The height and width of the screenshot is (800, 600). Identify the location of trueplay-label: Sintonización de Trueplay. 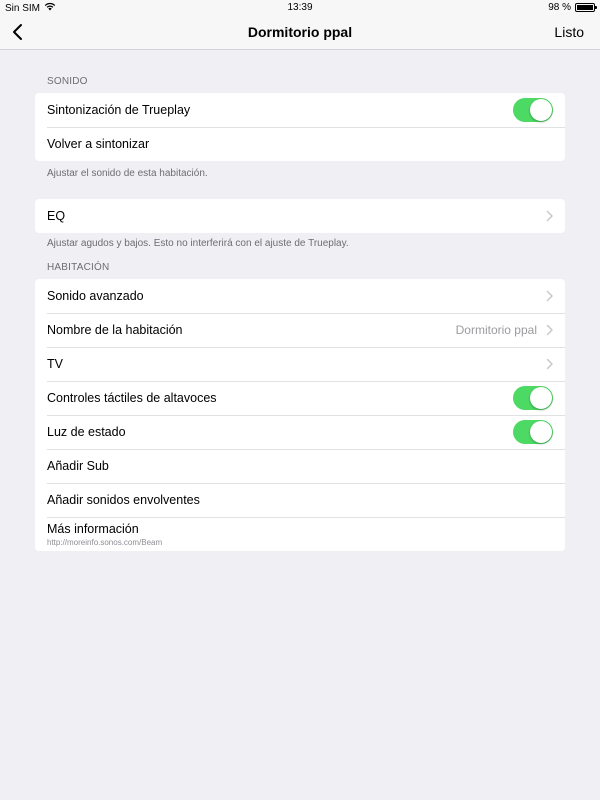
(119, 110).